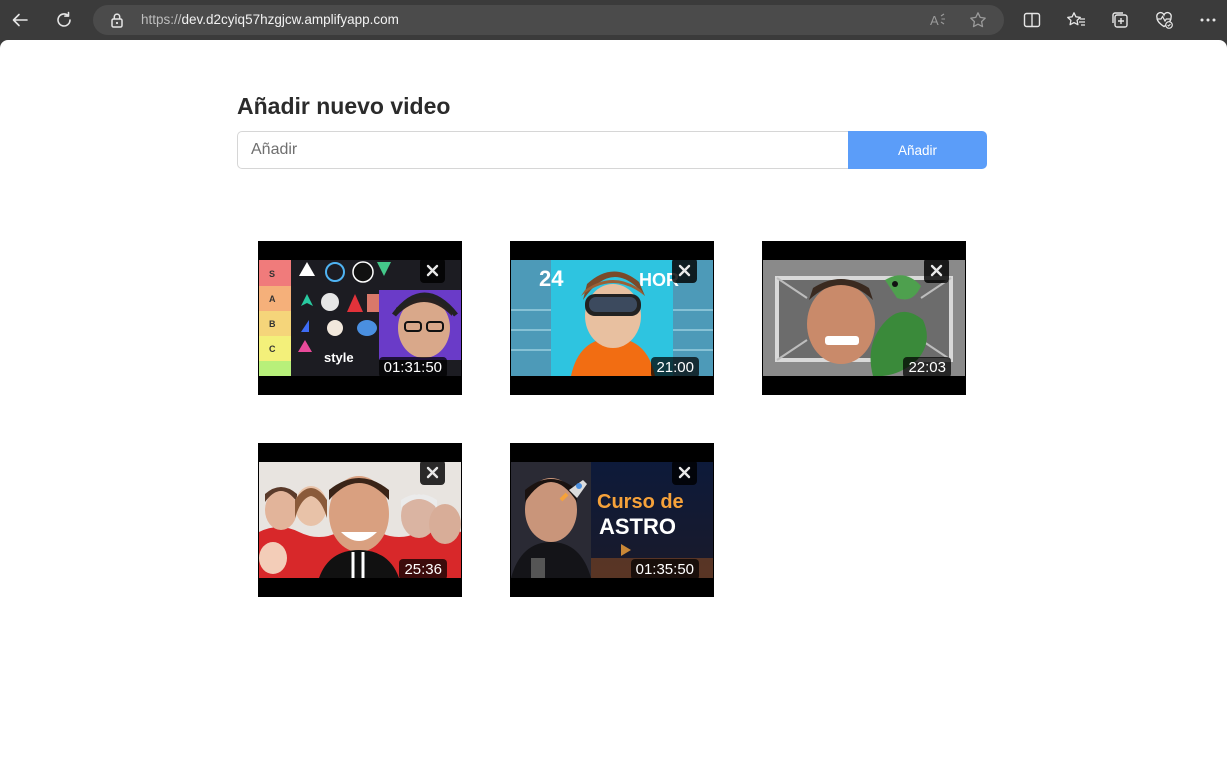  Describe the element at coordinates (1208, 20) in the screenshot. I see `more-icon` at that location.